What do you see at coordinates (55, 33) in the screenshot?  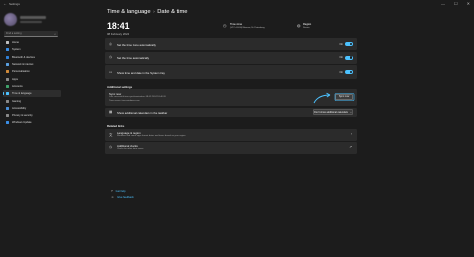 I see `search-icon: ⌕` at bounding box center [55, 33].